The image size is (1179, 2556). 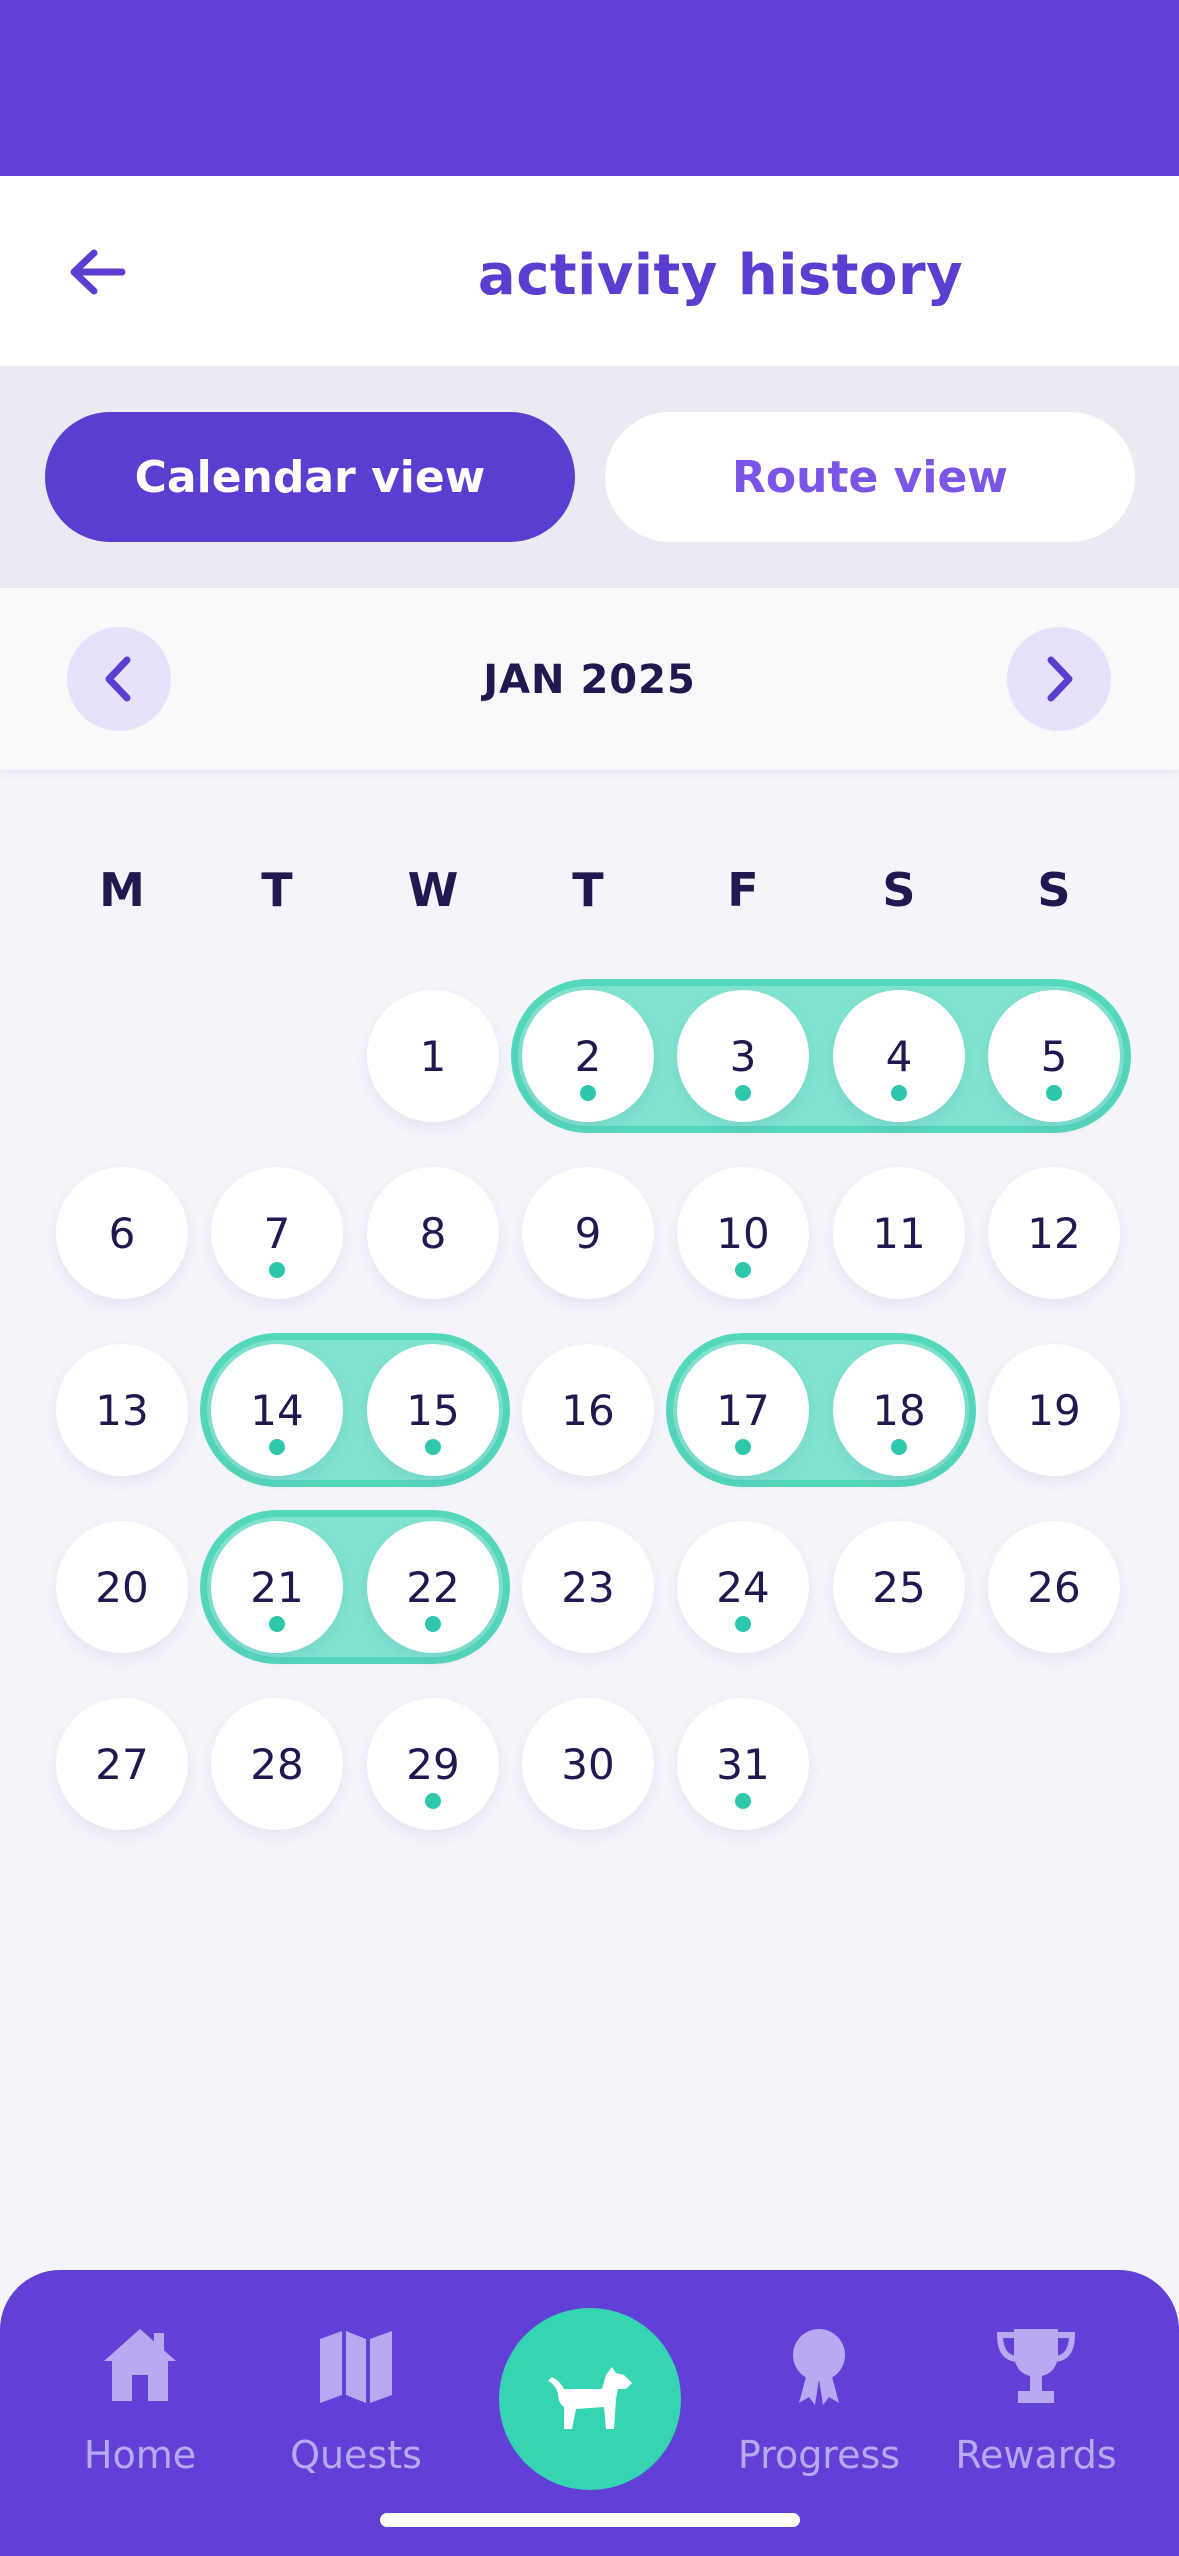 I want to click on day-number: 11, so click(x=899, y=1233).